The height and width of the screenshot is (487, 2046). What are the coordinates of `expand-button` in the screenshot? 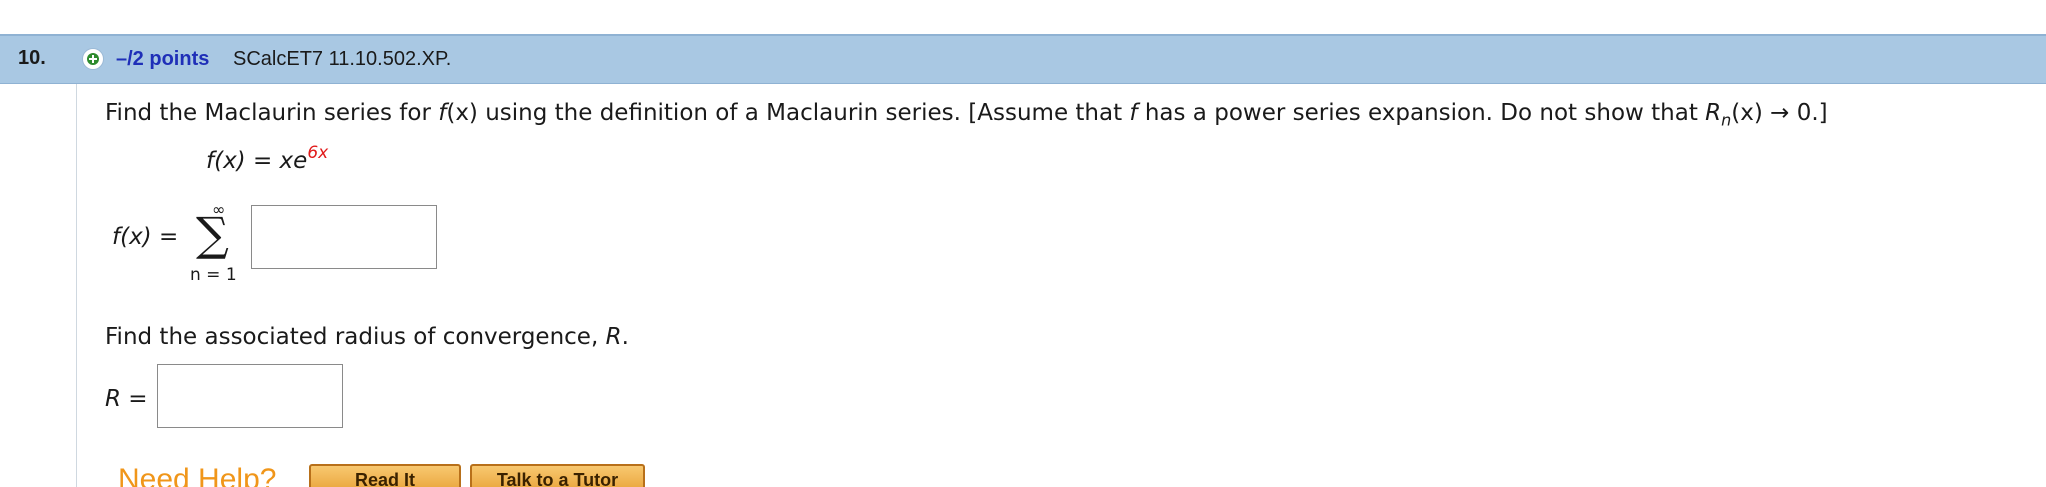 It's located at (93, 59).